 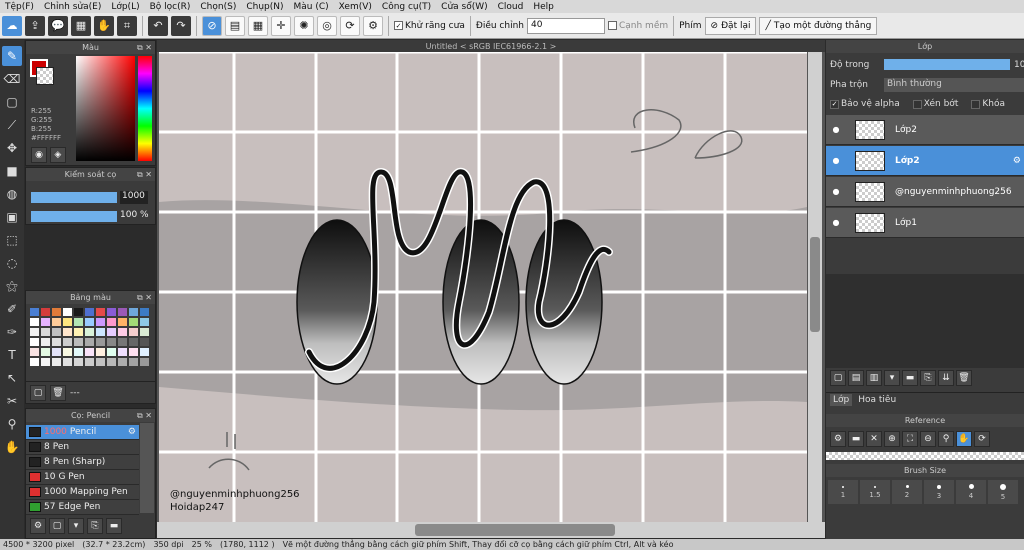 I want to click on brush-size-slider, so click(x=74, y=197).